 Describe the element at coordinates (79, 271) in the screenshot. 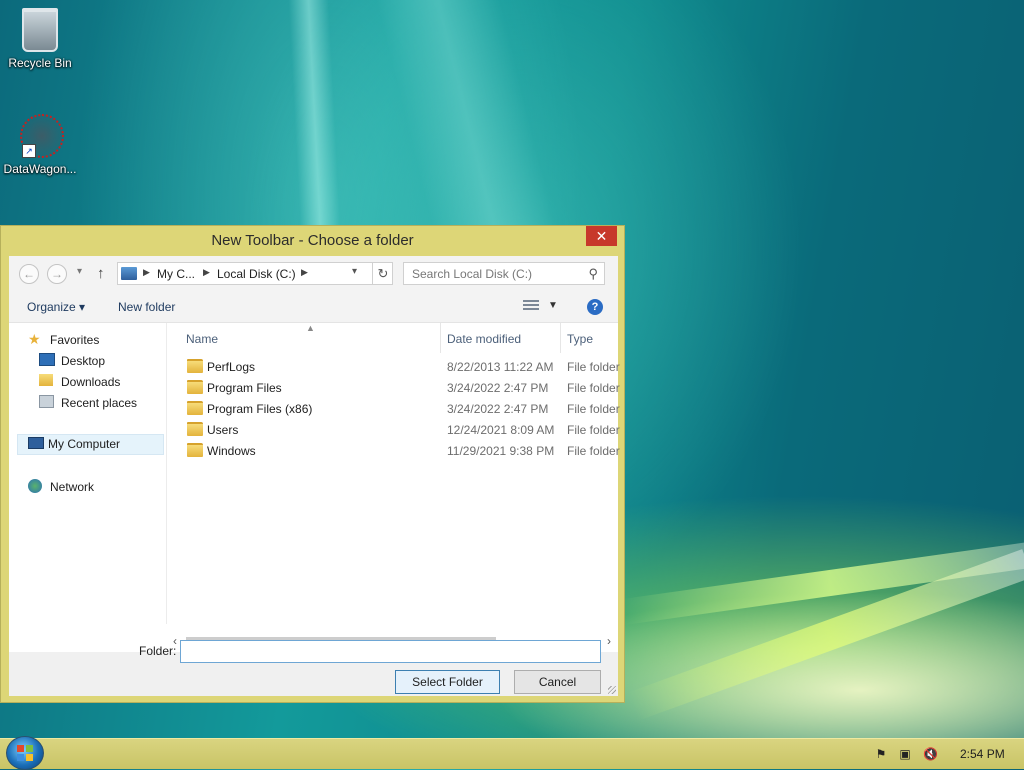

I see `recent-locations-dropdown: ▾` at that location.